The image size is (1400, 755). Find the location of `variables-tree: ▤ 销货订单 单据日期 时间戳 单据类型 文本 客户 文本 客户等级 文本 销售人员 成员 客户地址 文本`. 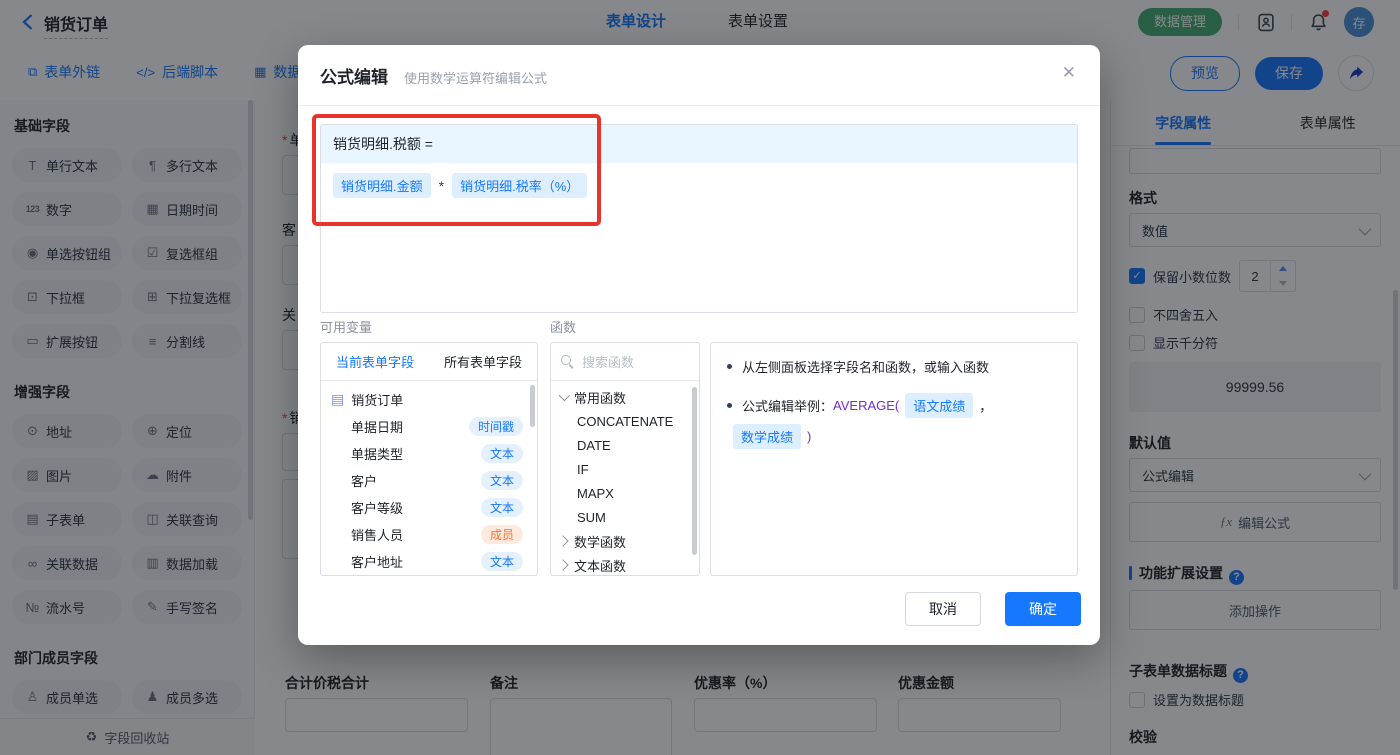

variables-tree: ▤ 销货订单 单据日期 时间戳 单据类型 文本 客户 文本 客户等级 文本 销售人员 成员 客户地址 文本 is located at coordinates (429, 478).